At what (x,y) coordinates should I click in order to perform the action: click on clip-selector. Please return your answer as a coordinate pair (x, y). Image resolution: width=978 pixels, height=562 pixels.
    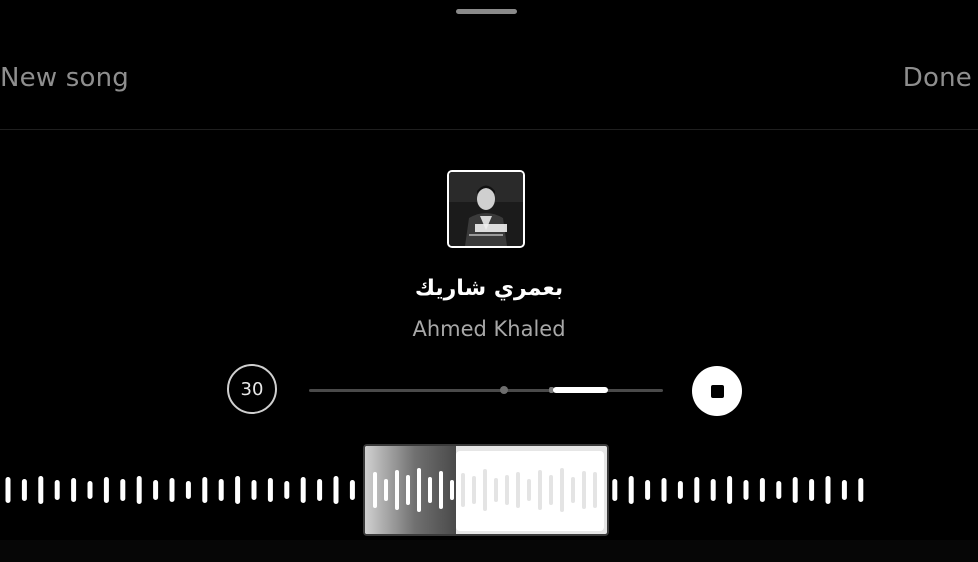
    Looking at the image, I should click on (486, 490).